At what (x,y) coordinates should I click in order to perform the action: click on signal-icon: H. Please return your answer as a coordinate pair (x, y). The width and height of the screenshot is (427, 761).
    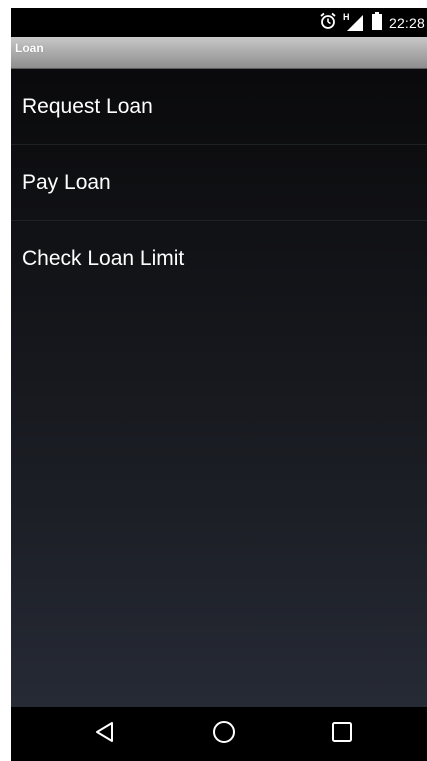
    Looking at the image, I should click on (354, 22).